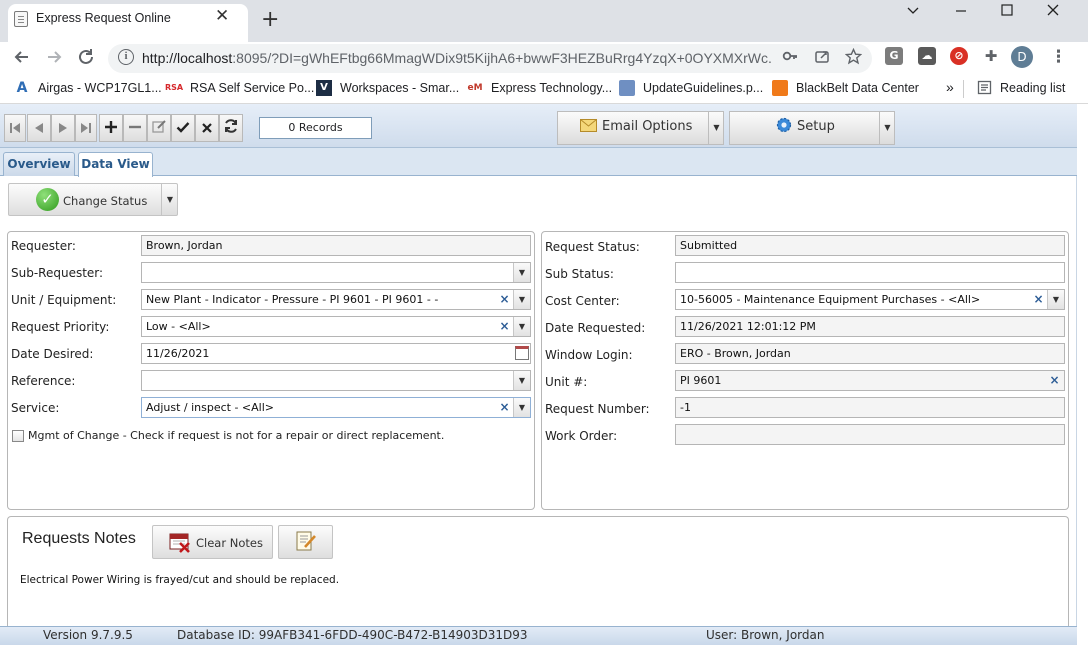  I want to click on requester-field: Brown, Jordan, so click(336, 245).